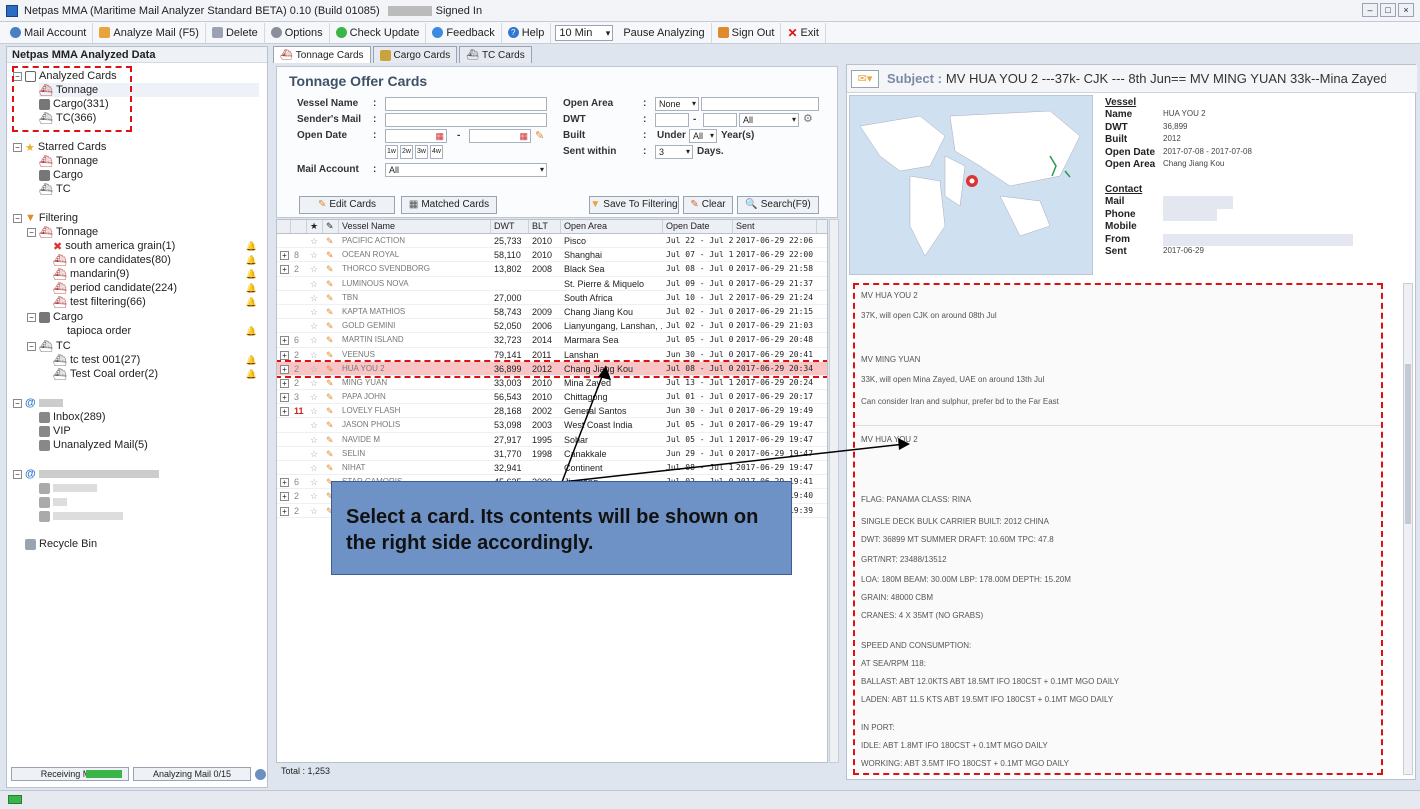 This screenshot has width=1420, height=809. Describe the element at coordinates (415, 226) in the screenshot. I see `header-vessel-name: Vessel Name` at that location.